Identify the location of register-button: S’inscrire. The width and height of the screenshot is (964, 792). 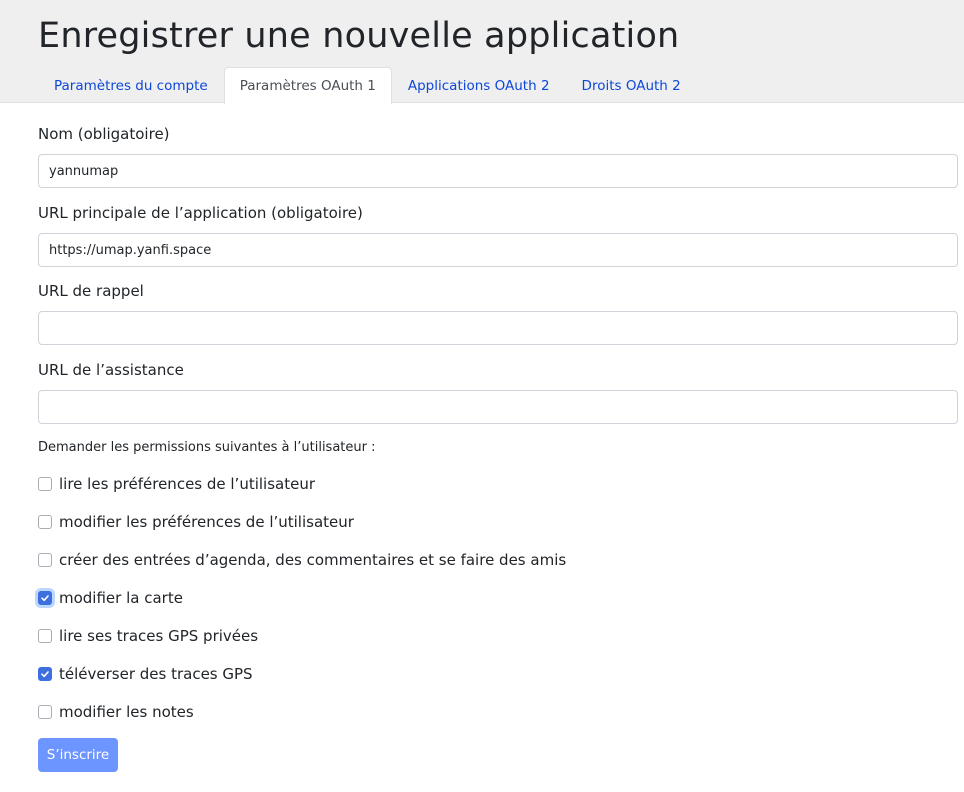
(78, 755).